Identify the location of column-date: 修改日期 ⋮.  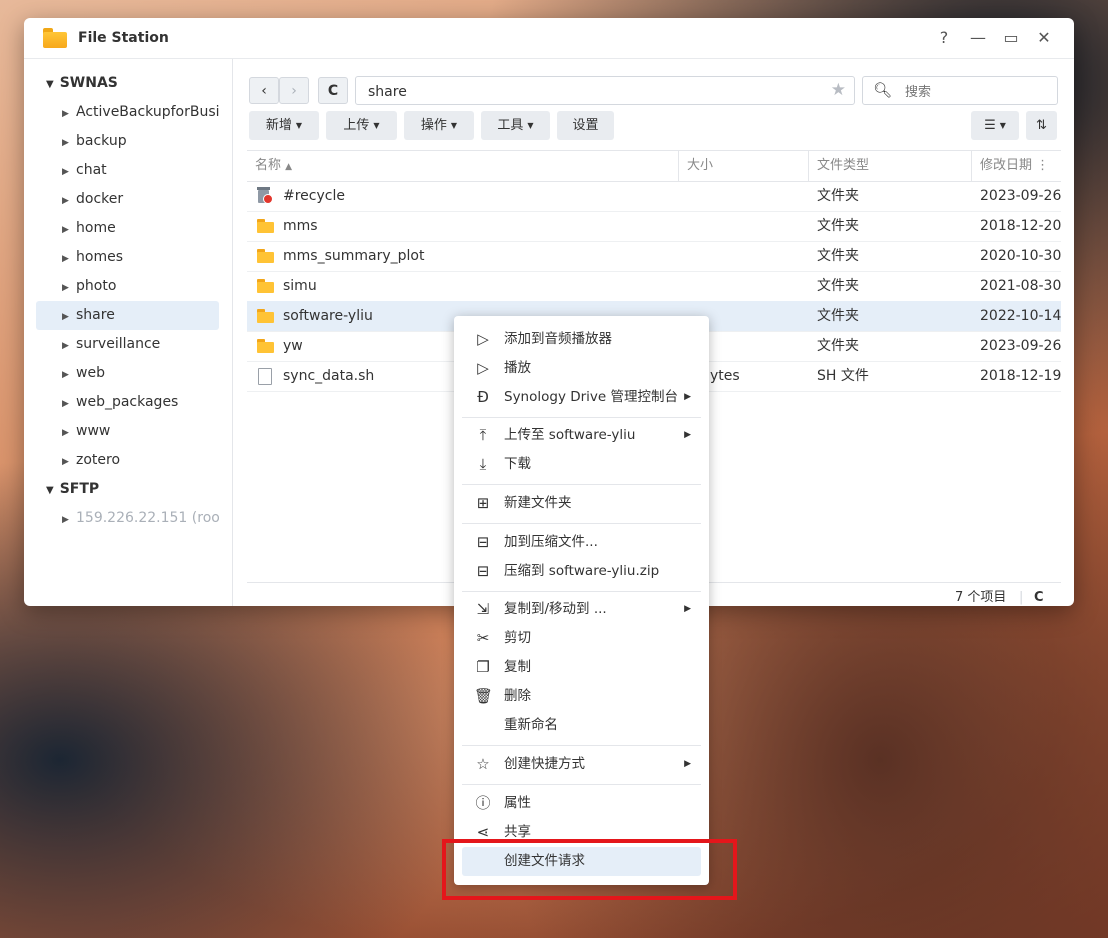
(1016, 166).